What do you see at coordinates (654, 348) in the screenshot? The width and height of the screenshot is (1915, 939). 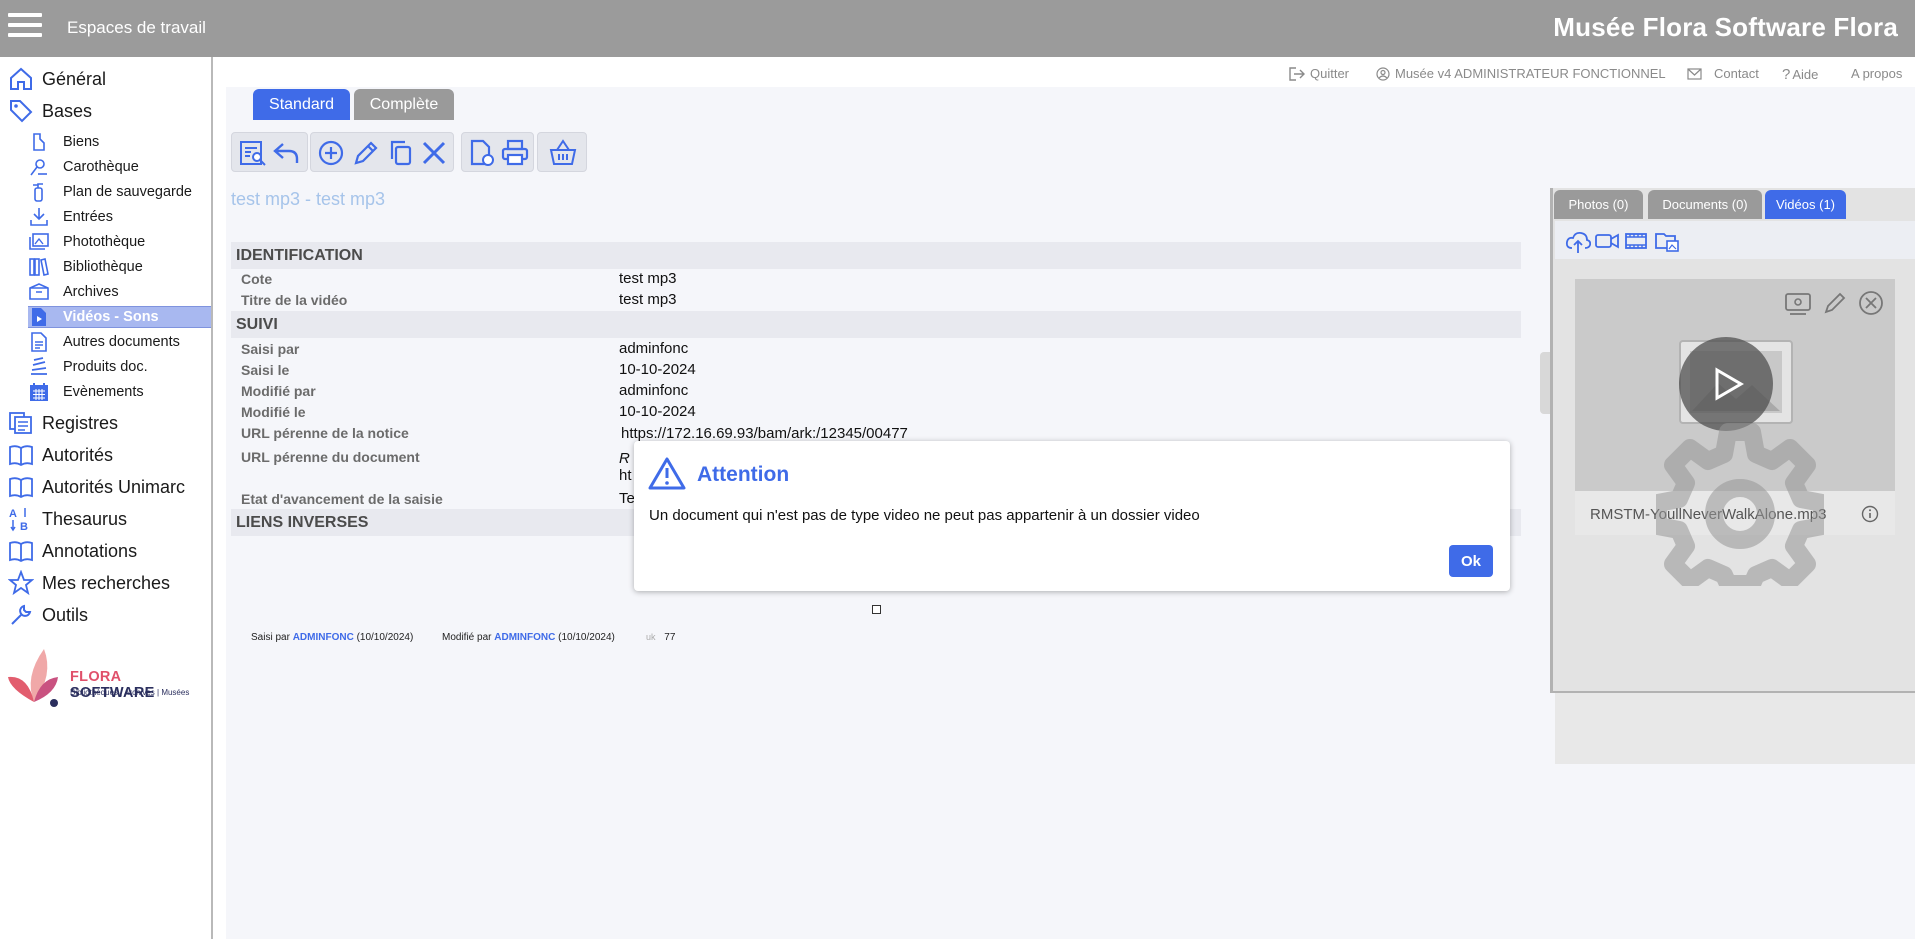 I see `field-value-saisi-par: adminfonc` at bounding box center [654, 348].